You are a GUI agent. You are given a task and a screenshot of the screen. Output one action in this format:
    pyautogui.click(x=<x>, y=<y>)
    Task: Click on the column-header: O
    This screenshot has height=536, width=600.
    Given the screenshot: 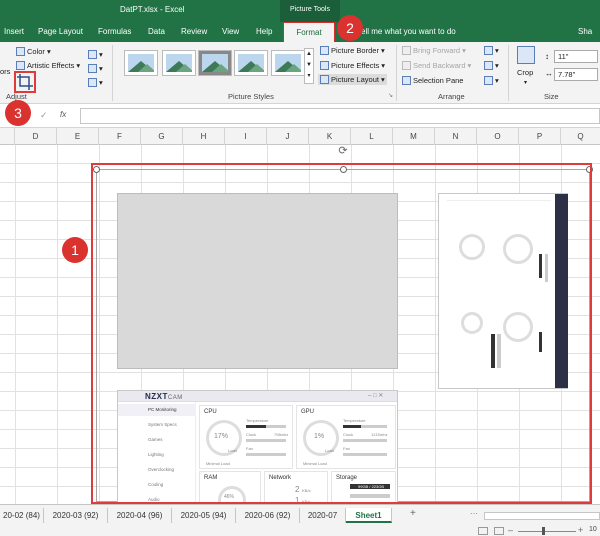 What is the action you would take?
    pyautogui.click(x=498, y=136)
    